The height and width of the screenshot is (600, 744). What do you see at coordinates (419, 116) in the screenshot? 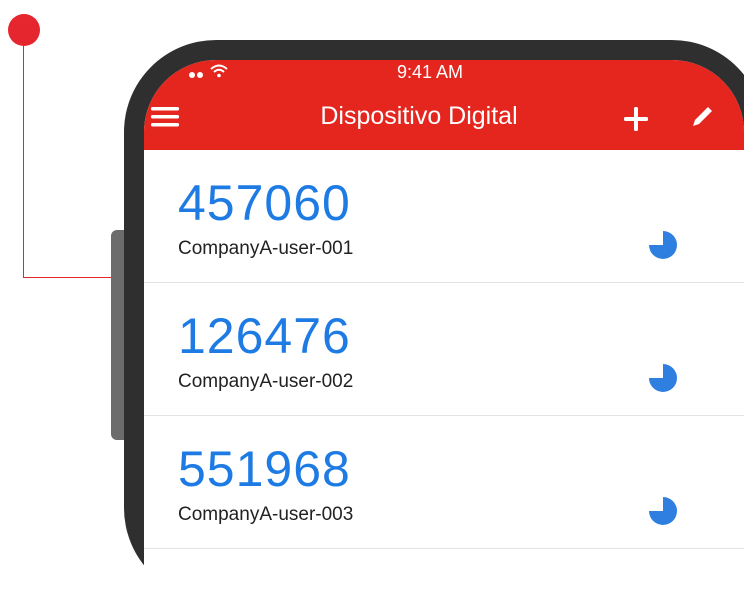
I see `app-title: Dispositivo Digital` at bounding box center [419, 116].